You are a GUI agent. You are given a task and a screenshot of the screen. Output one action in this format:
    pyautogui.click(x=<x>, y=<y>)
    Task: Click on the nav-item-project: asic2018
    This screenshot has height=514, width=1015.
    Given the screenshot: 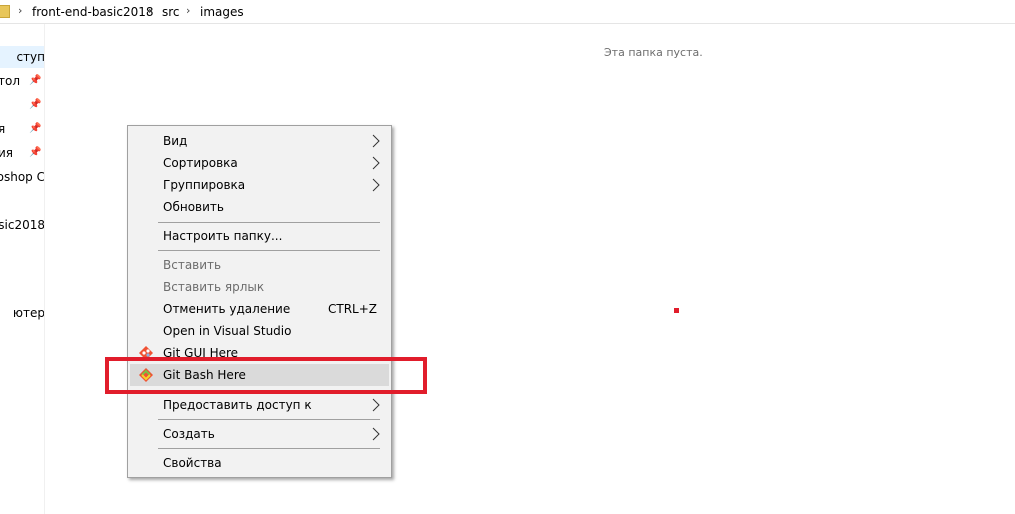 What is the action you would take?
    pyautogui.click(x=22, y=225)
    